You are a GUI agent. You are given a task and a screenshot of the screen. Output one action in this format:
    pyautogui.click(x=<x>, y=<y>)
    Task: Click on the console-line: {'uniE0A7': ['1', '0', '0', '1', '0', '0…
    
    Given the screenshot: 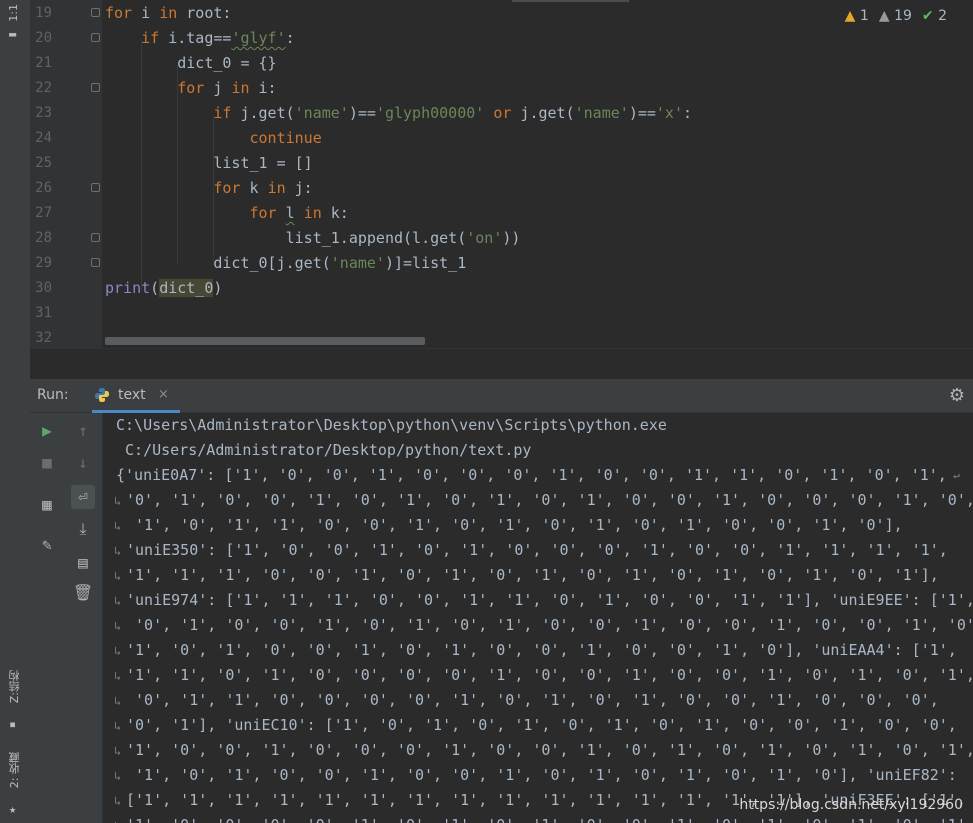 What is the action you would take?
    pyautogui.click(x=538, y=475)
    